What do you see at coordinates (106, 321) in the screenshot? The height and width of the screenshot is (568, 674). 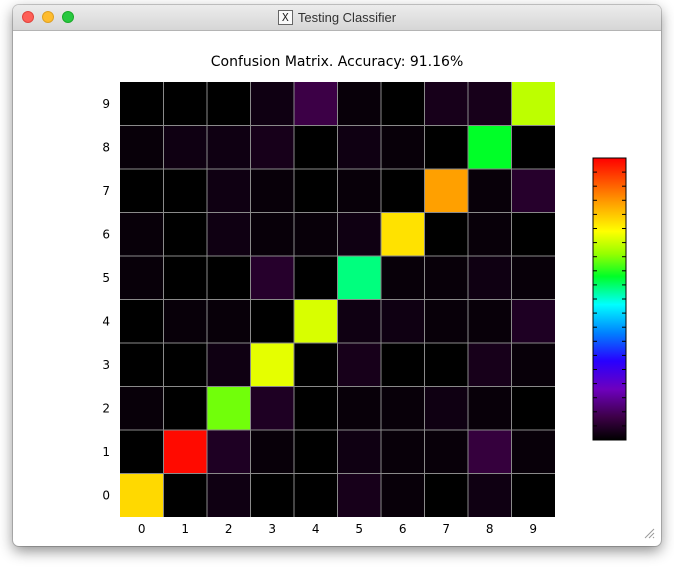 I see `y-tick-label: 4` at bounding box center [106, 321].